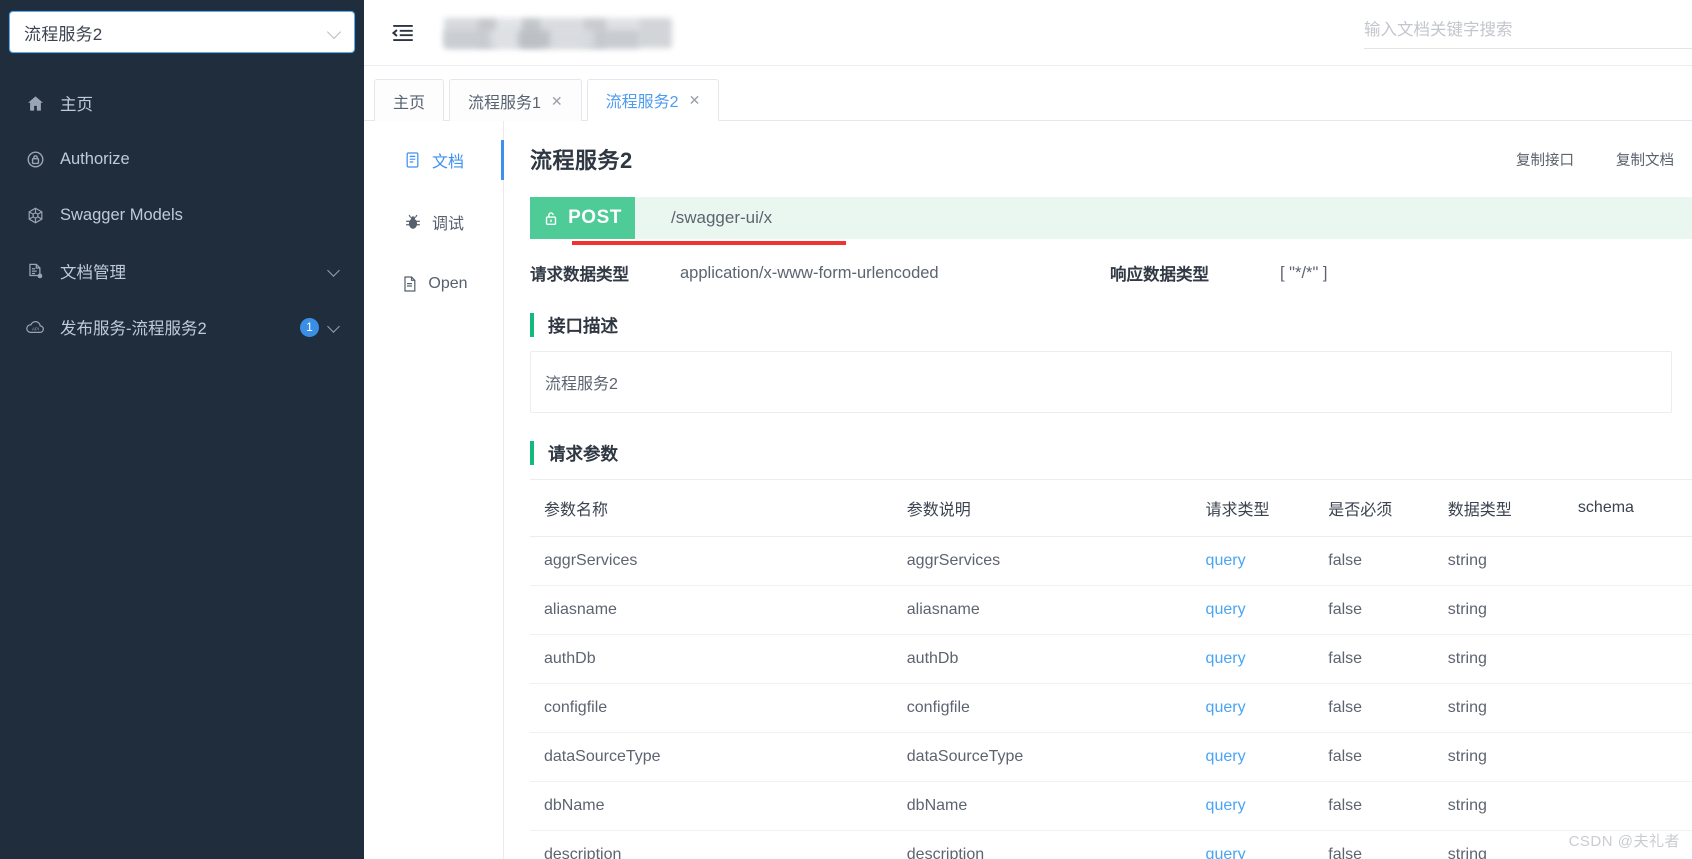 Image resolution: width=1692 pixels, height=859 pixels. What do you see at coordinates (711, 708) in the screenshot?
I see `cell-param-name: configfile` at bounding box center [711, 708].